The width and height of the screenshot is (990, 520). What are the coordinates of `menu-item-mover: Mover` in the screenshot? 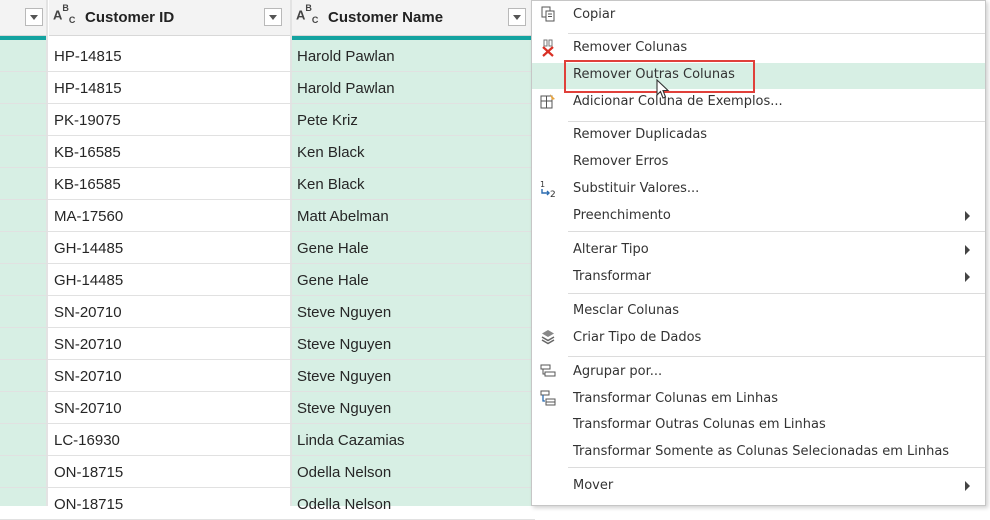 It's located at (758, 487).